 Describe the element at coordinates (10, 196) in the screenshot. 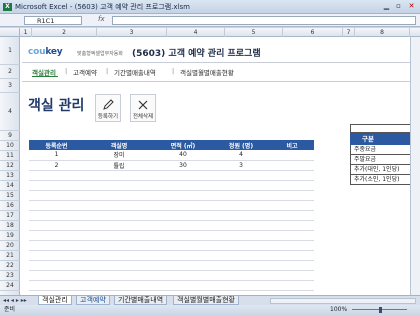

I see `row-header: 15` at that location.